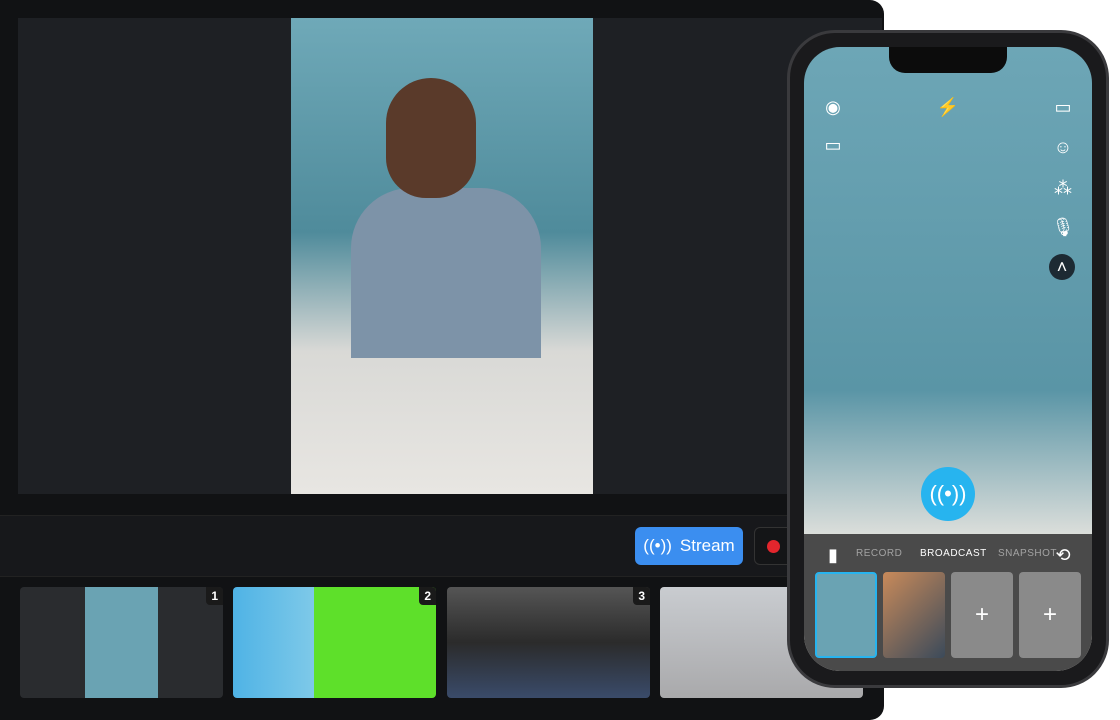 The width and height of the screenshot is (1120, 720). I want to click on sticker-icon: ☺, so click(1063, 147).